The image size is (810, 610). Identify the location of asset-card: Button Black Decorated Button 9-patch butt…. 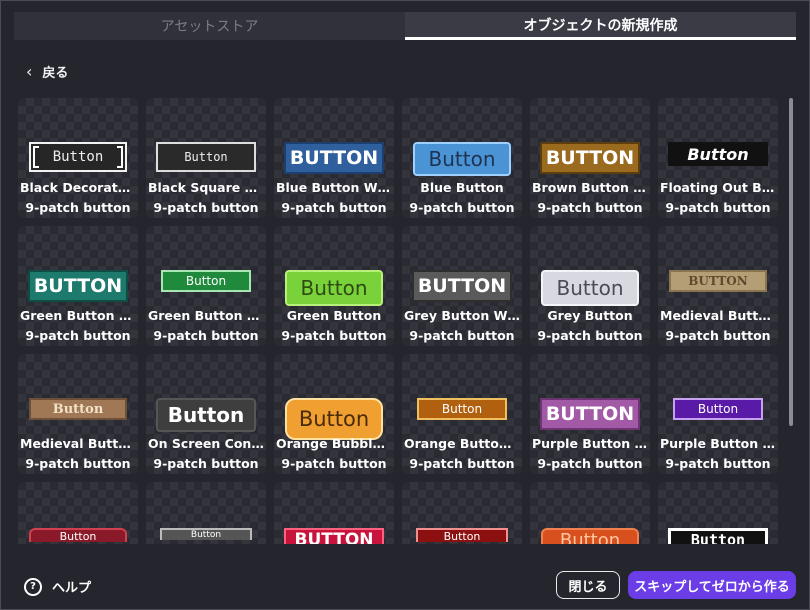
(78, 158).